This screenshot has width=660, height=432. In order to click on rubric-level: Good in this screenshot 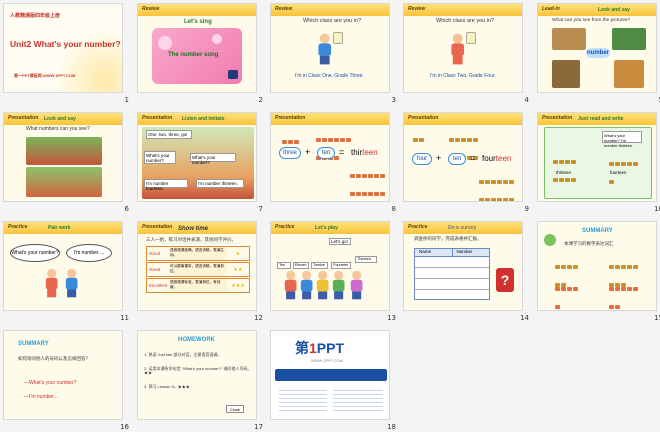, I will do `click(155, 253)`.